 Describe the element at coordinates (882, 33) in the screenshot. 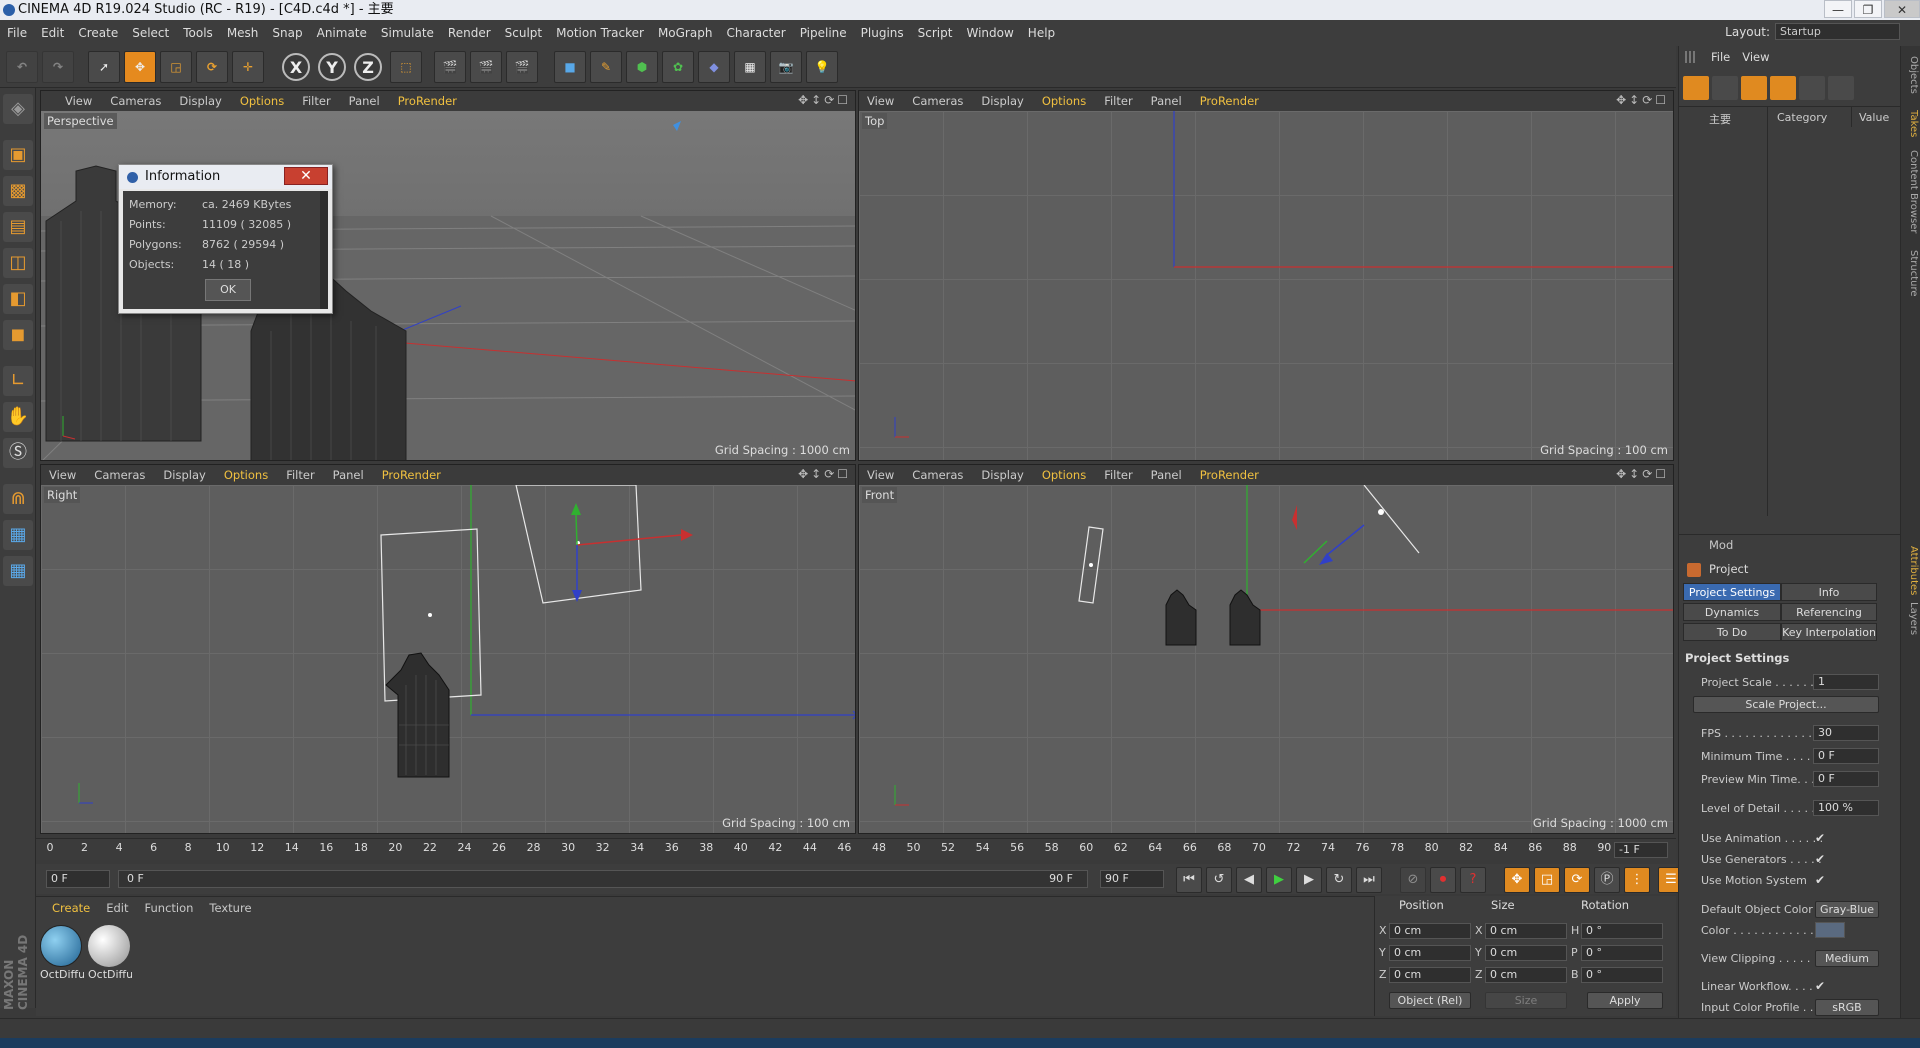

I see `menu-plugins: Plugins` at that location.